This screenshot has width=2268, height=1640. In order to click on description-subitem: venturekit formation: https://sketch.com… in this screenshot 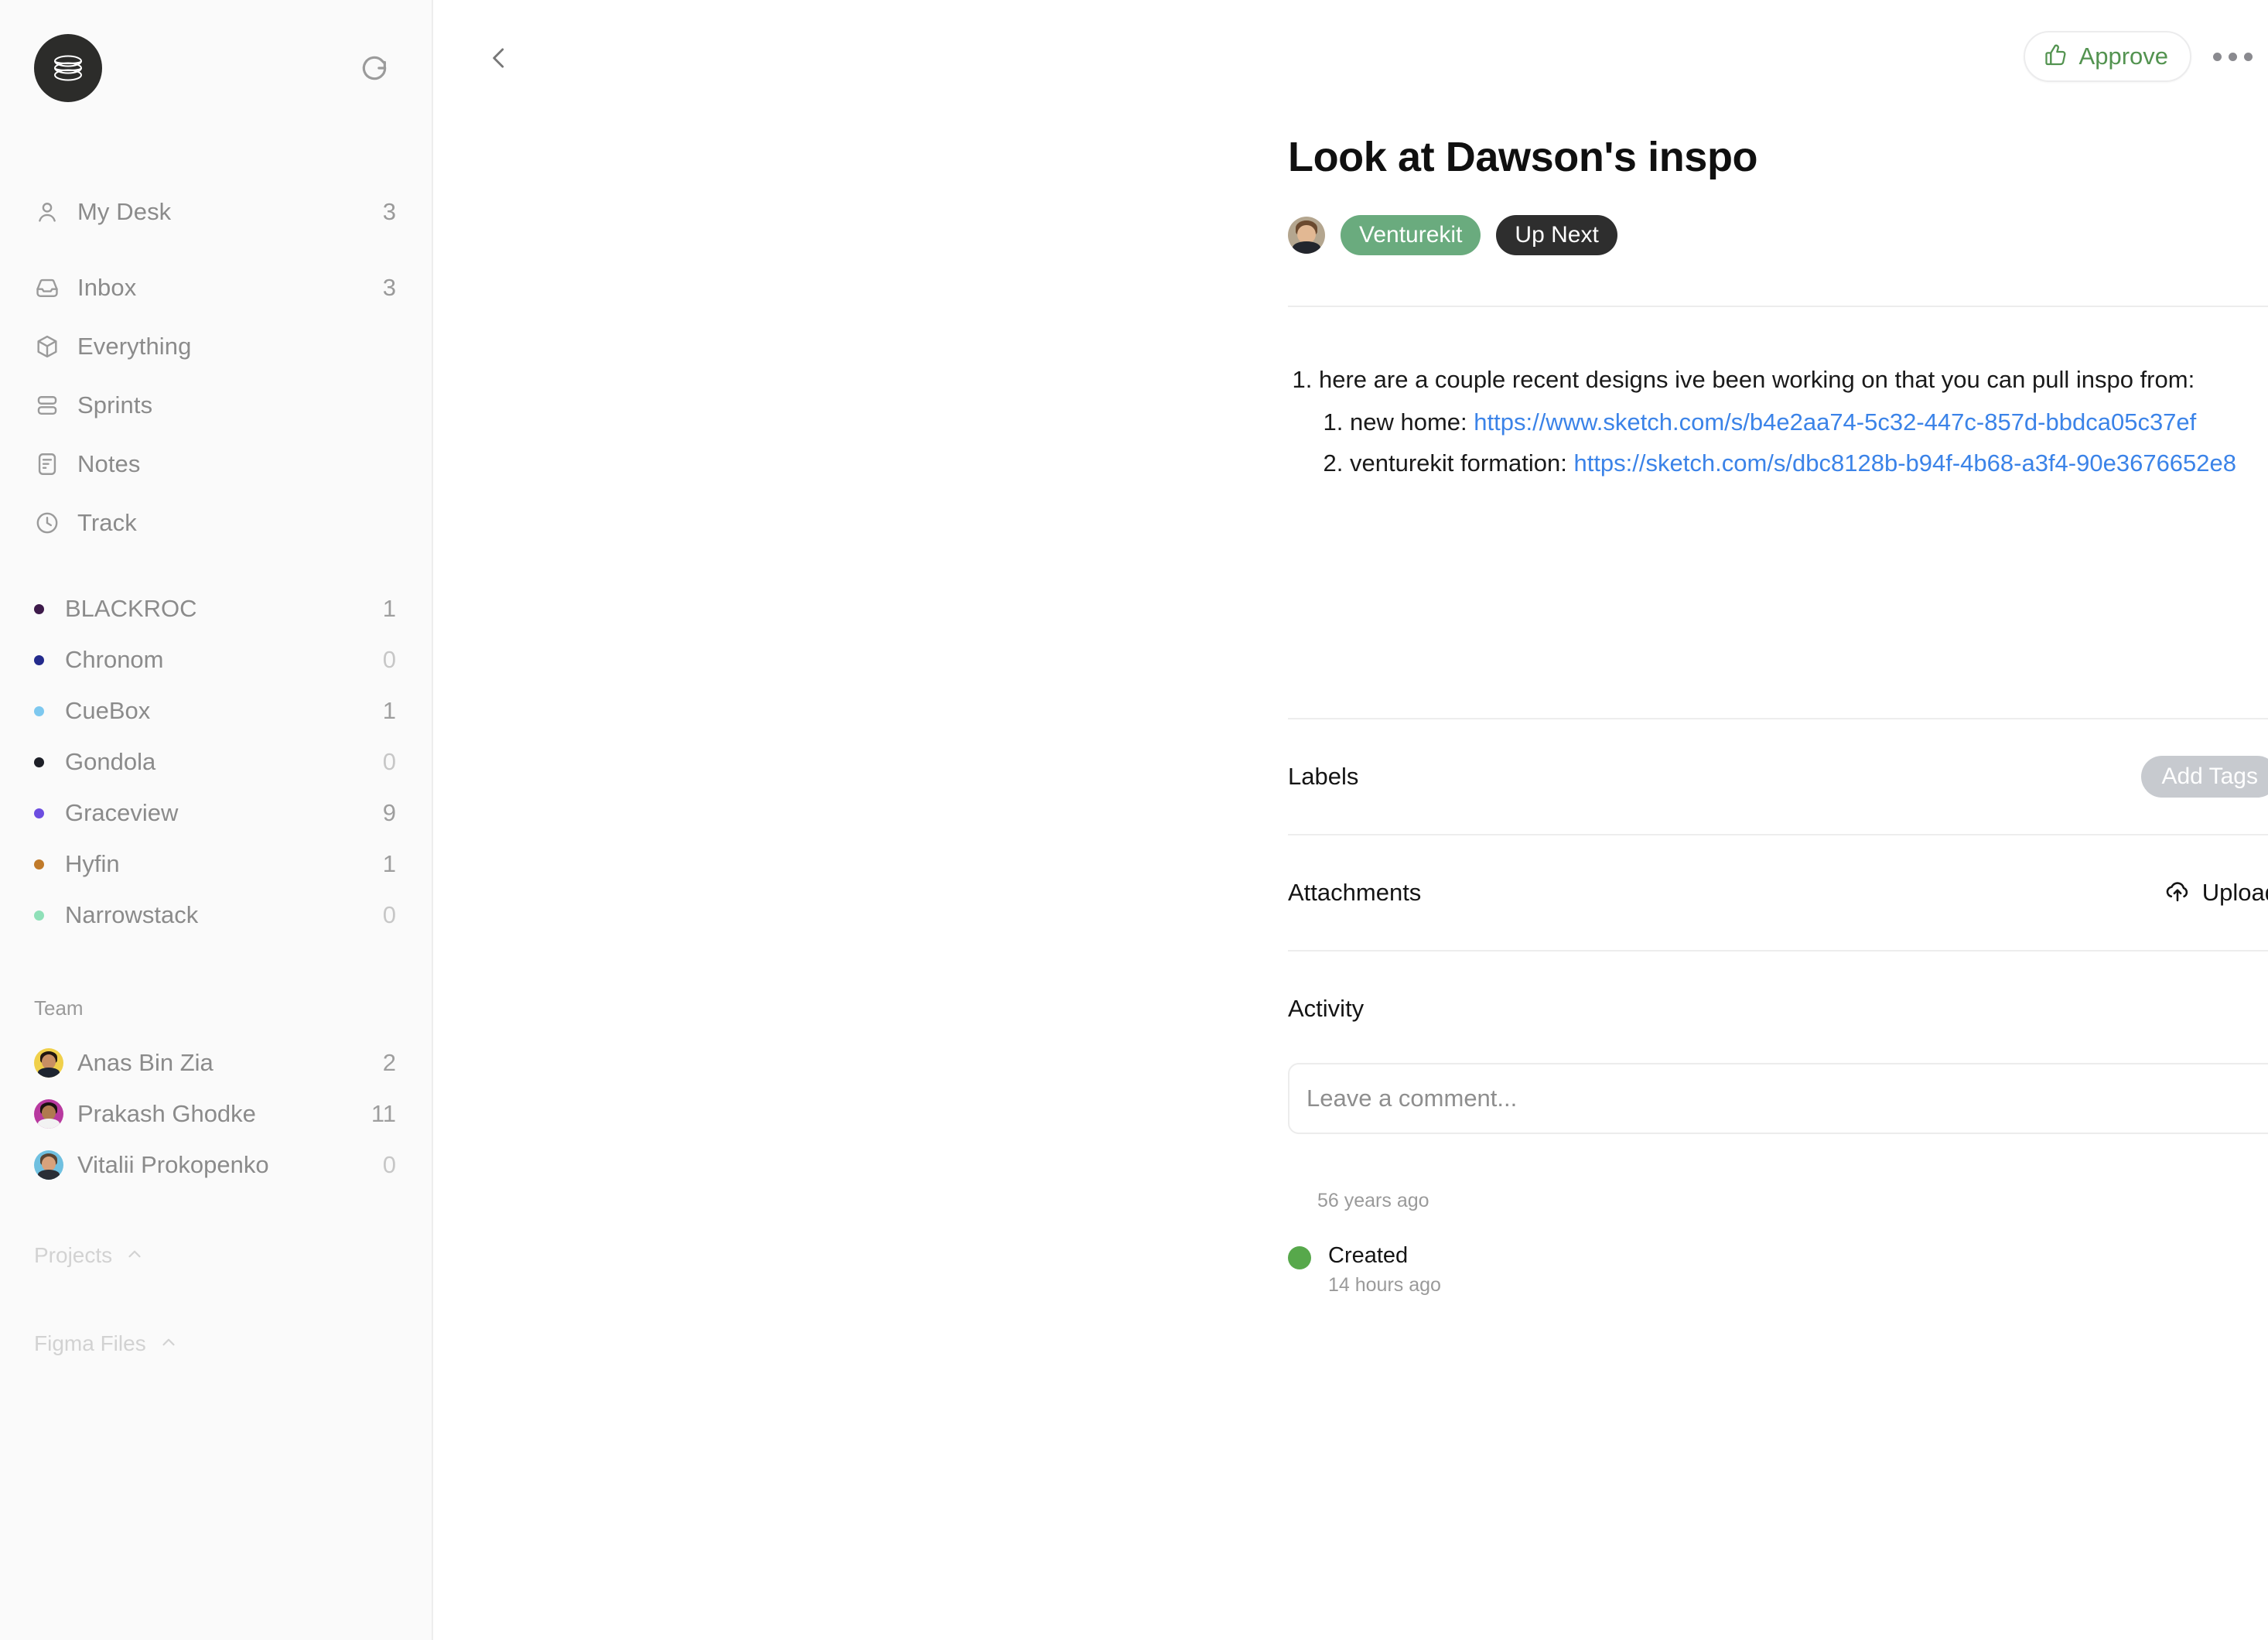, I will do `click(1809, 464)`.